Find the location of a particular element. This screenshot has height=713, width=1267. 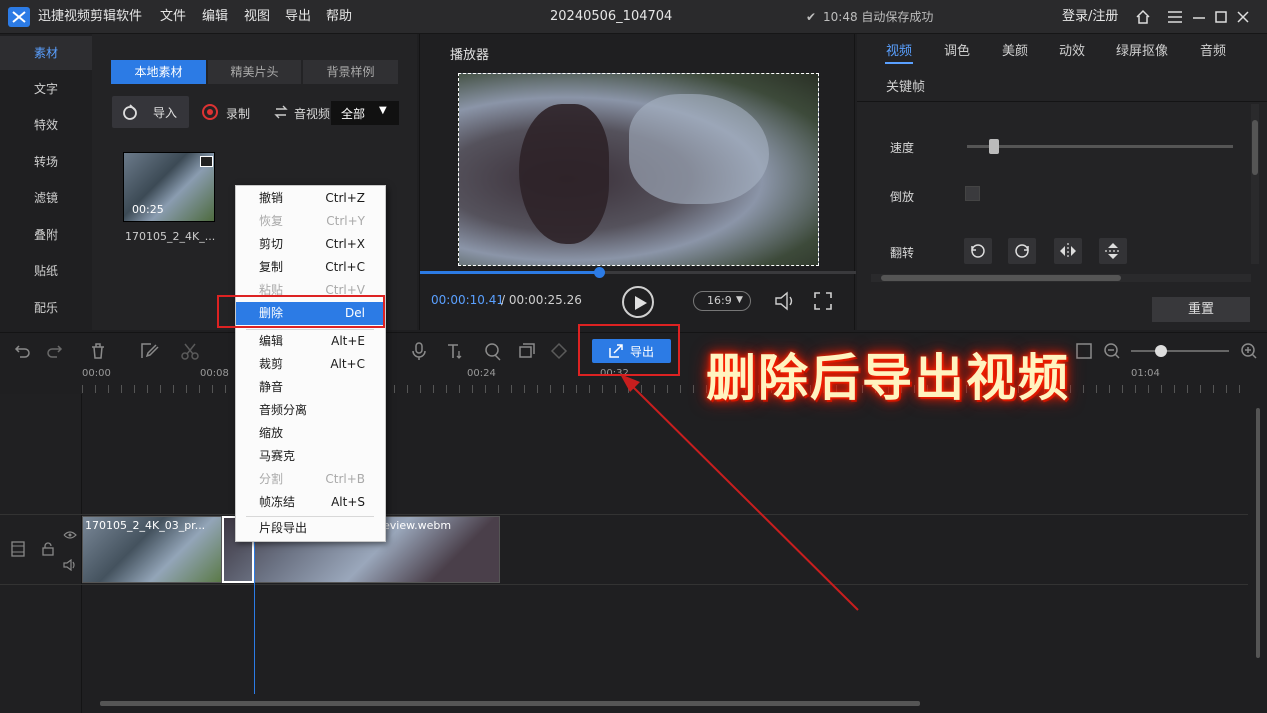

tab-keyframe: 关键帧 is located at coordinates (905, 85).